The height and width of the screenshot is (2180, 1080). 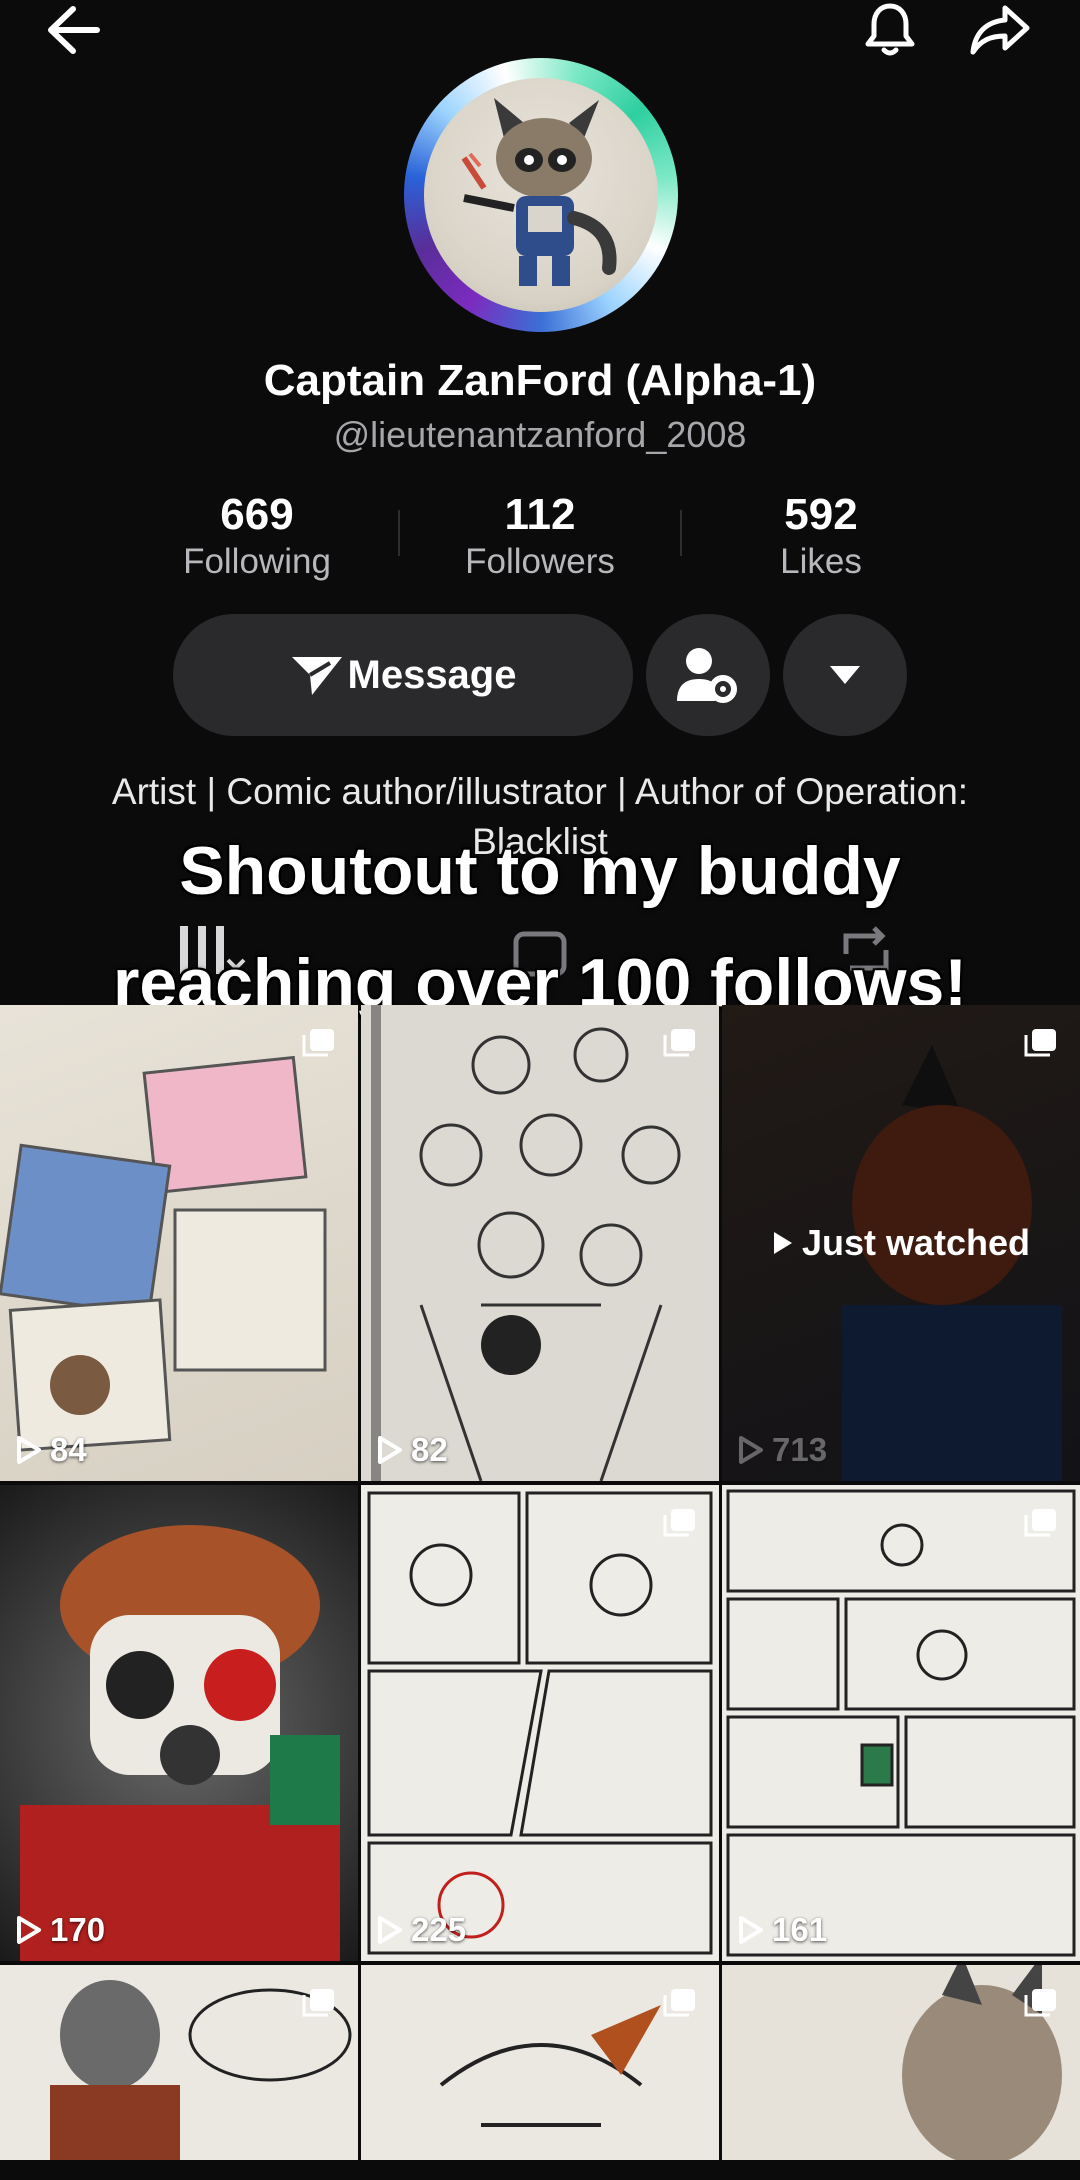 I want to click on caption-line-1: Shoutout to my buddy, so click(x=540, y=871).